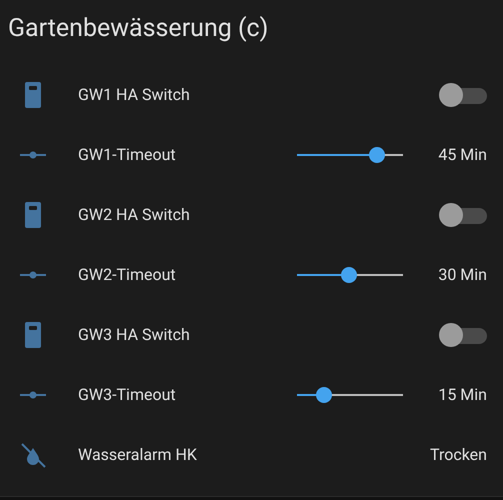  Describe the element at coordinates (462, 395) in the screenshot. I see `timeout-reading: 15 Min` at that location.